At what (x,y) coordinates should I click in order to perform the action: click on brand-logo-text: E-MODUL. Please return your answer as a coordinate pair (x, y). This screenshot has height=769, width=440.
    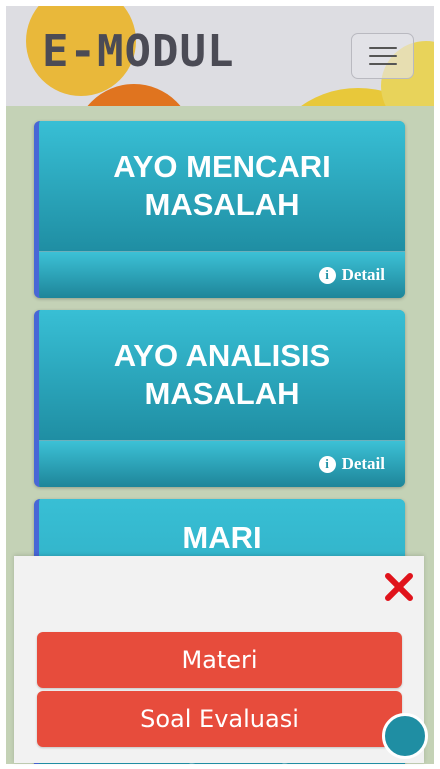
    Looking at the image, I should click on (138, 51).